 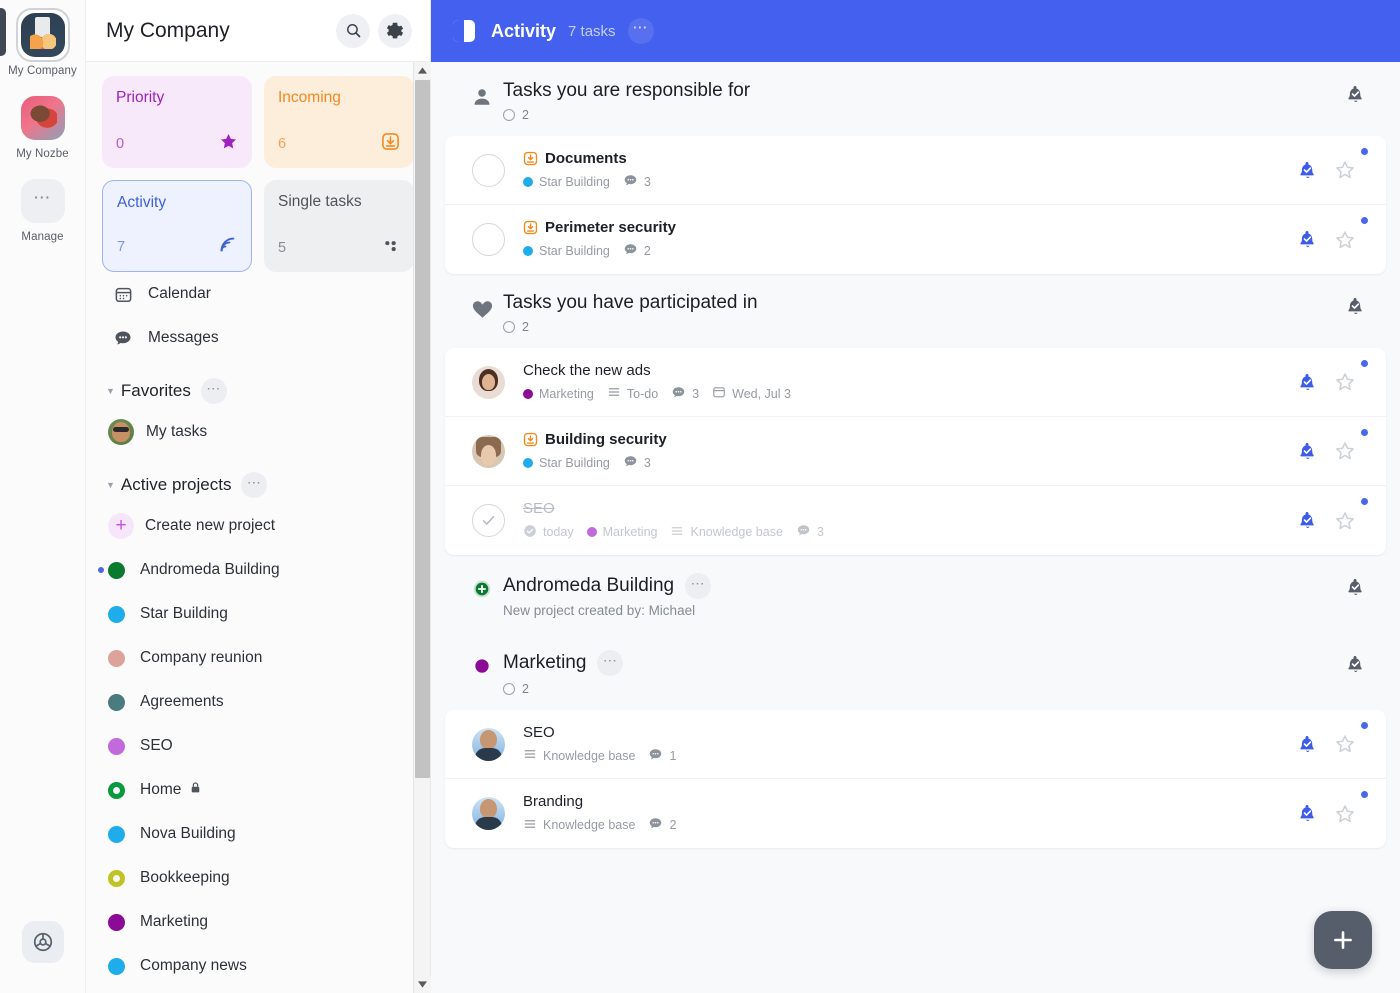 I want to click on lock-icon, so click(x=195, y=790).